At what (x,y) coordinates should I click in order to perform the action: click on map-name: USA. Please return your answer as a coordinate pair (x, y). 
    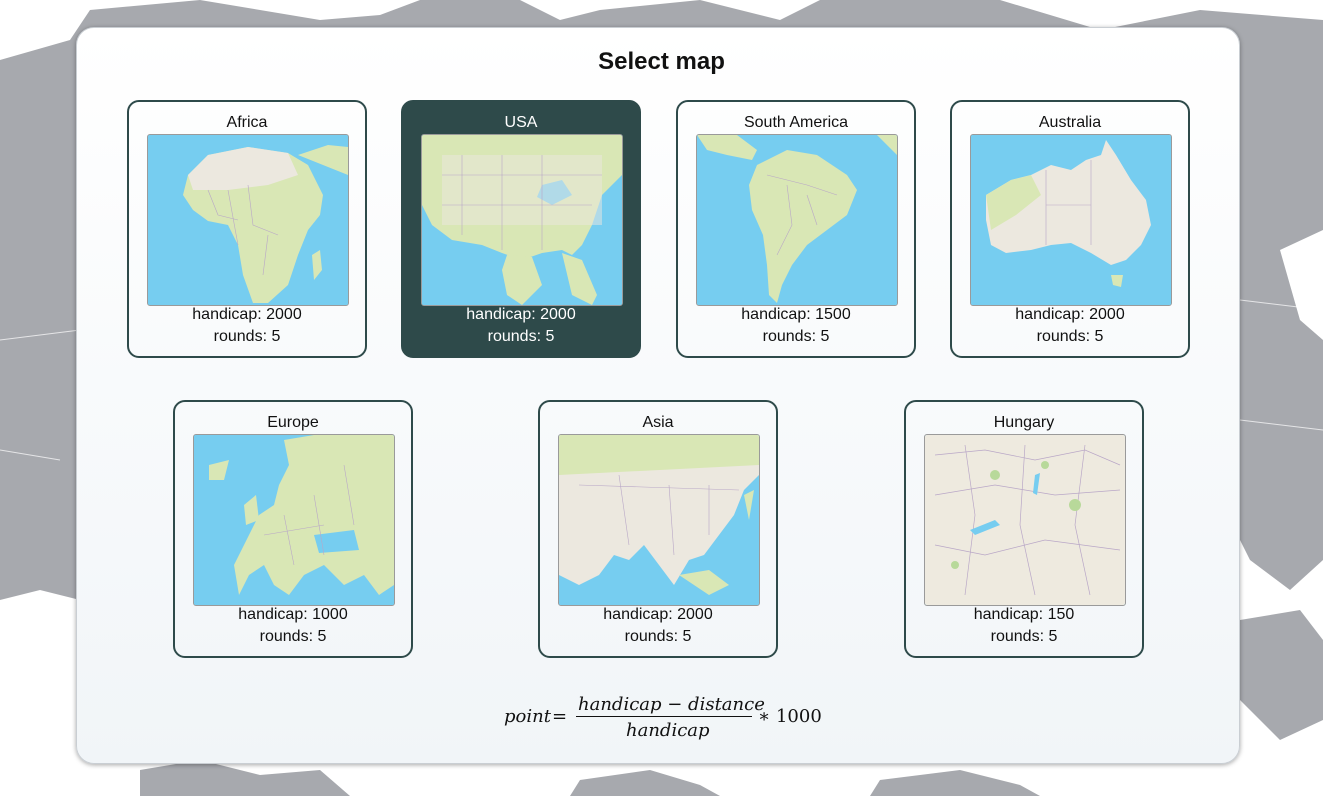
    Looking at the image, I should click on (521, 122).